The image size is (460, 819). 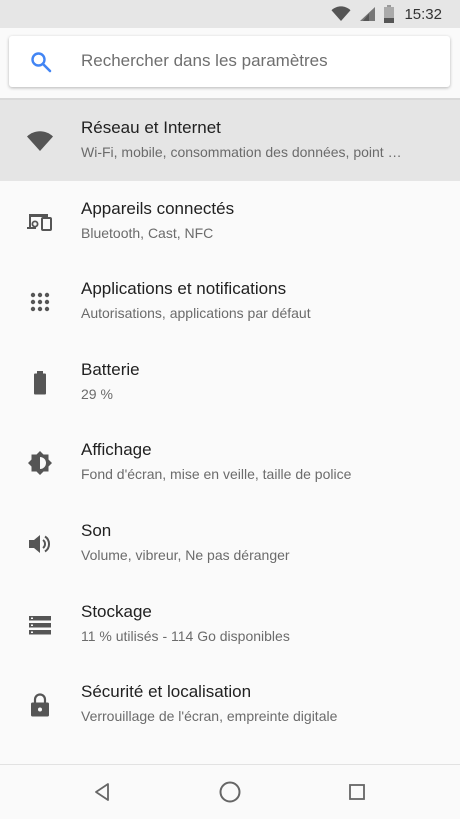 I want to click on settings-item-subtitle: 29 %, so click(x=97, y=393).